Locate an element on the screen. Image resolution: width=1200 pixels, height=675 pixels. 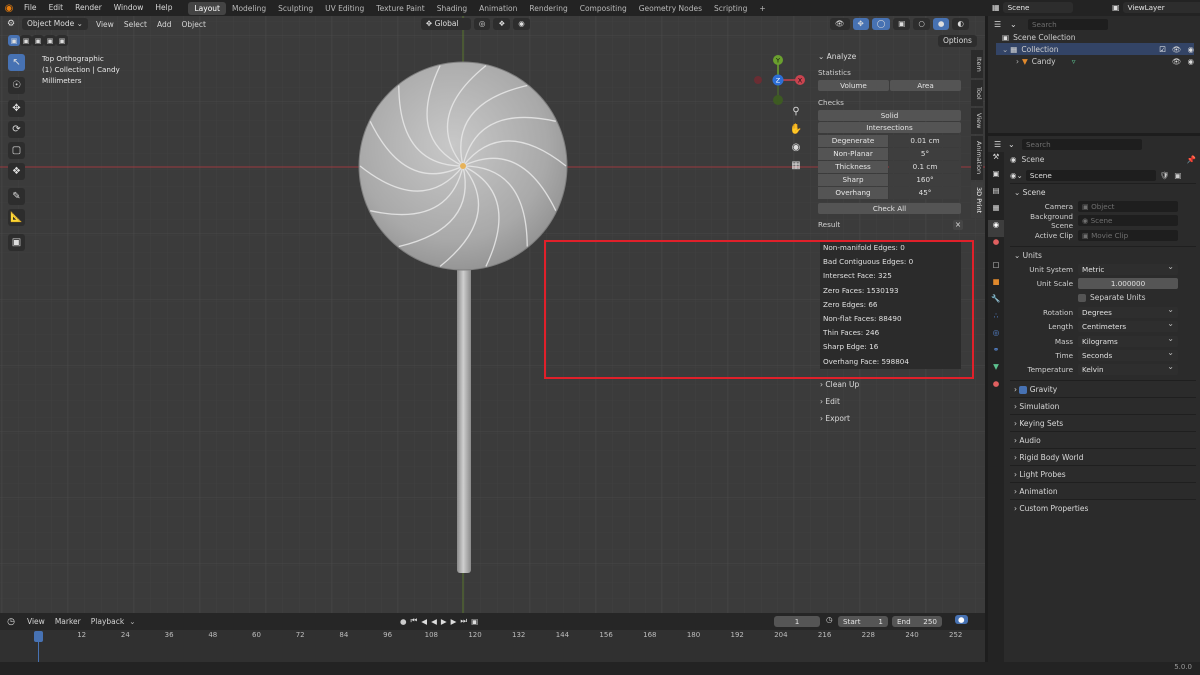
particles-tab-icon: ∴ is located at coordinates (996, 319).